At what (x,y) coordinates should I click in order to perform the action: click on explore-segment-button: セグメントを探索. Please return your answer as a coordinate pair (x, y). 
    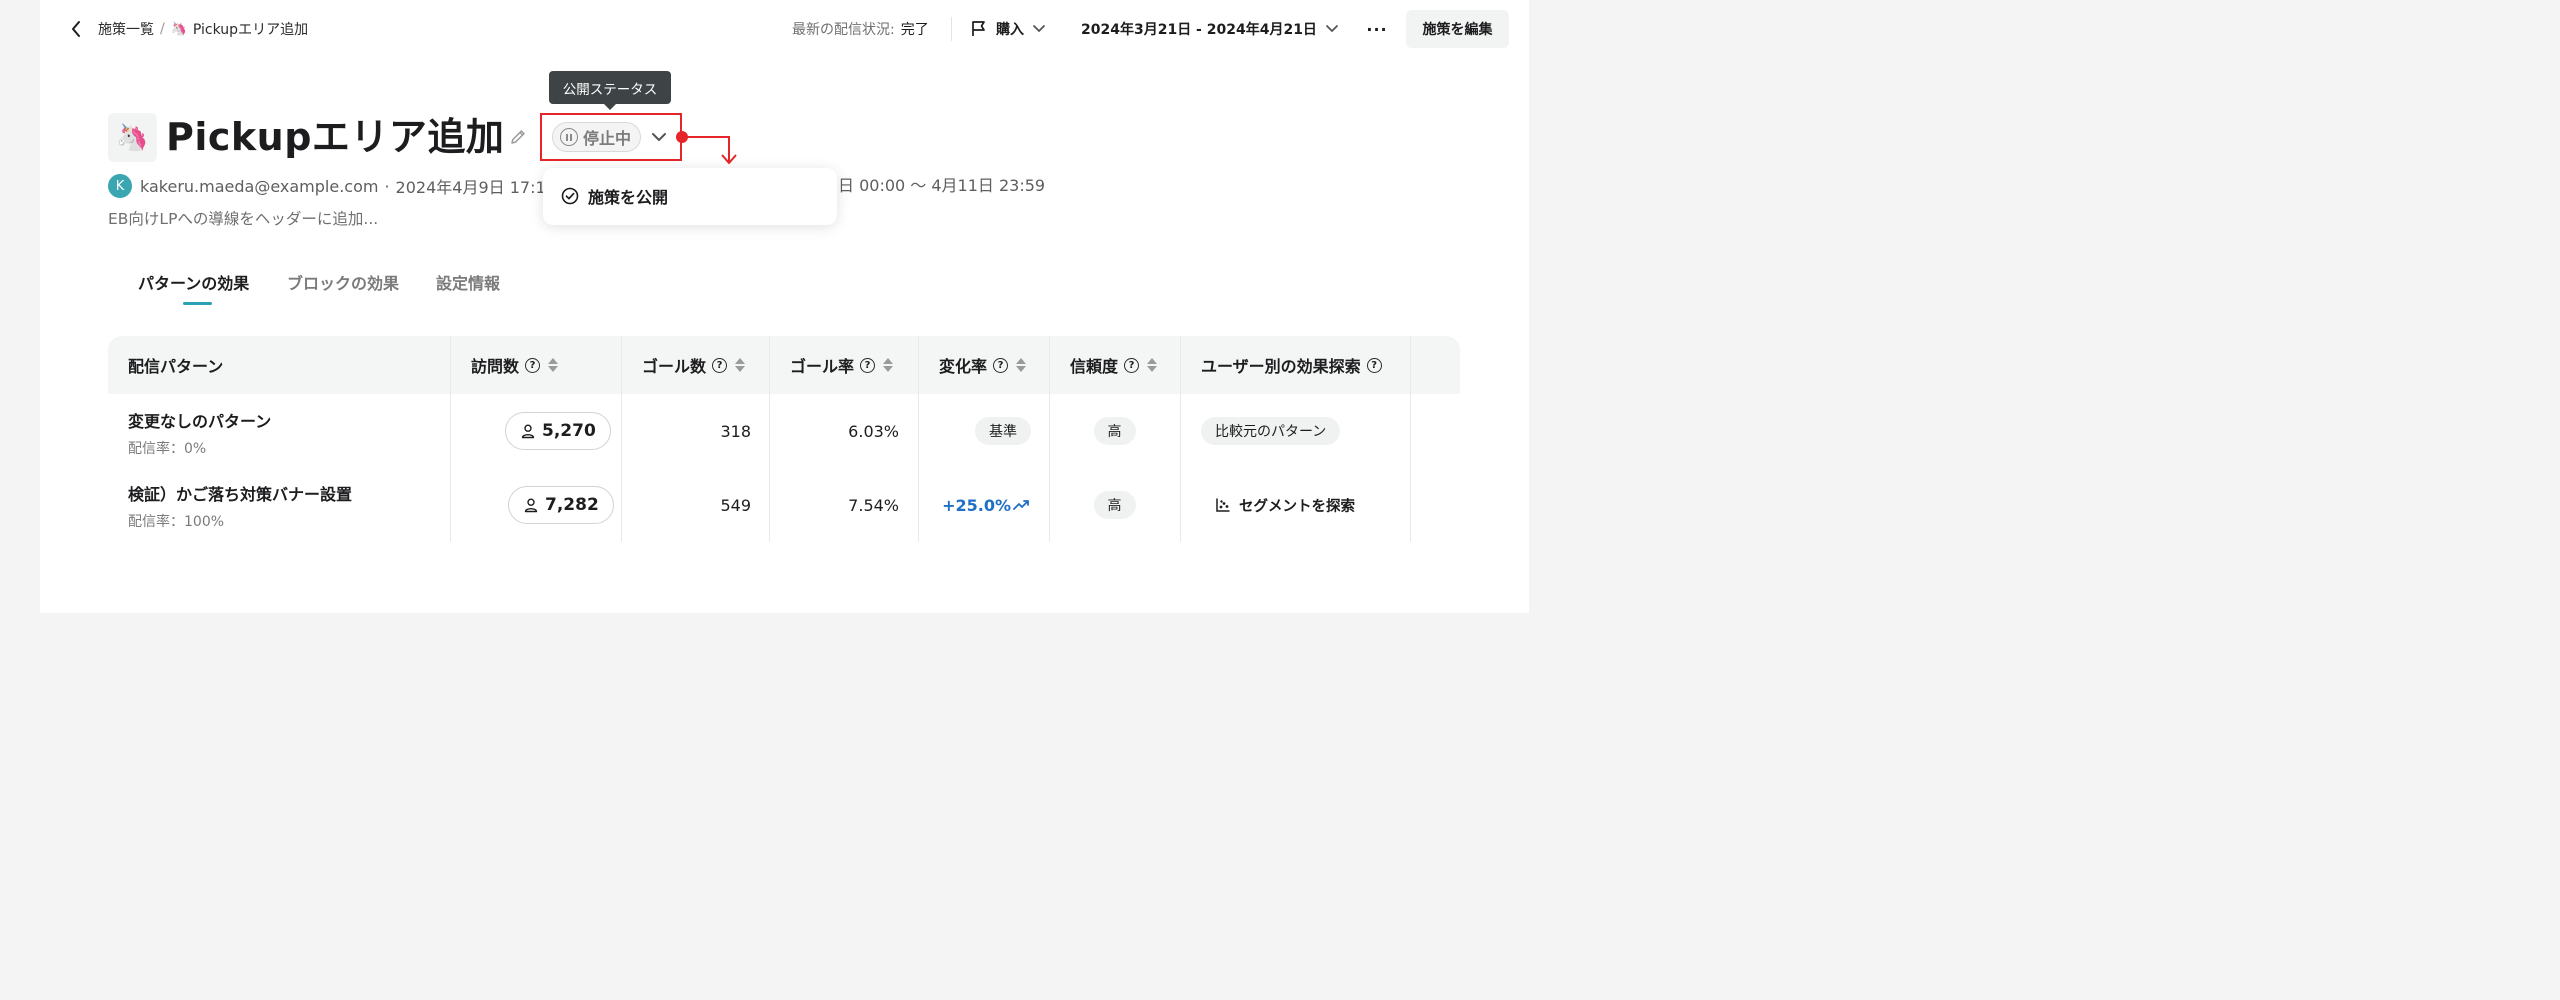
    Looking at the image, I should click on (1285, 505).